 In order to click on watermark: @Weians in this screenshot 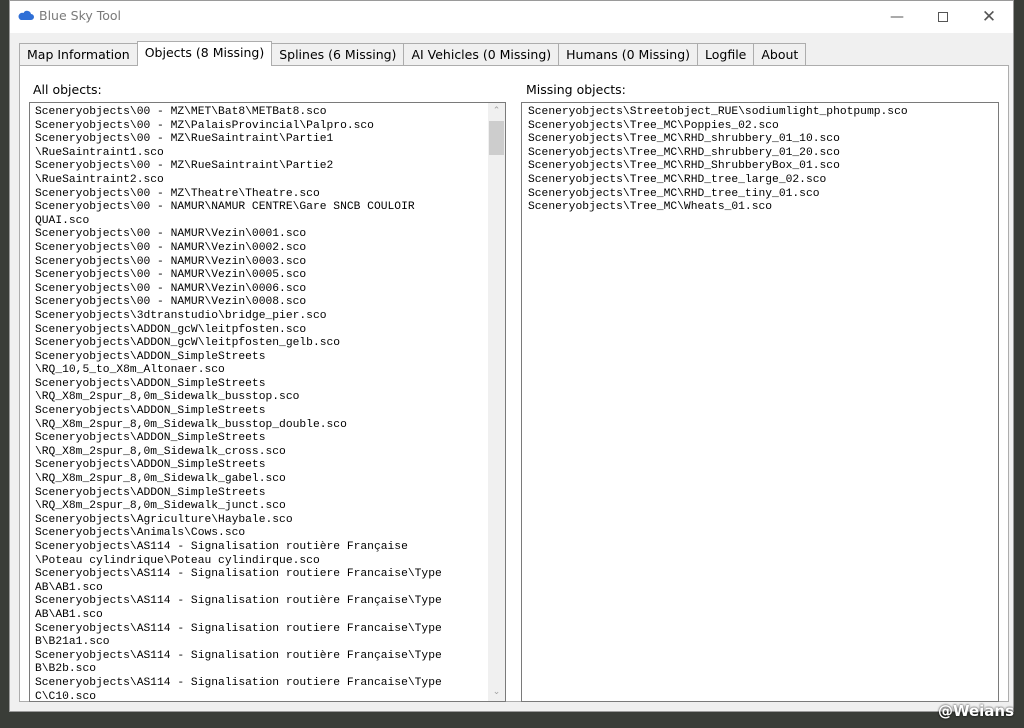, I will do `click(975, 711)`.